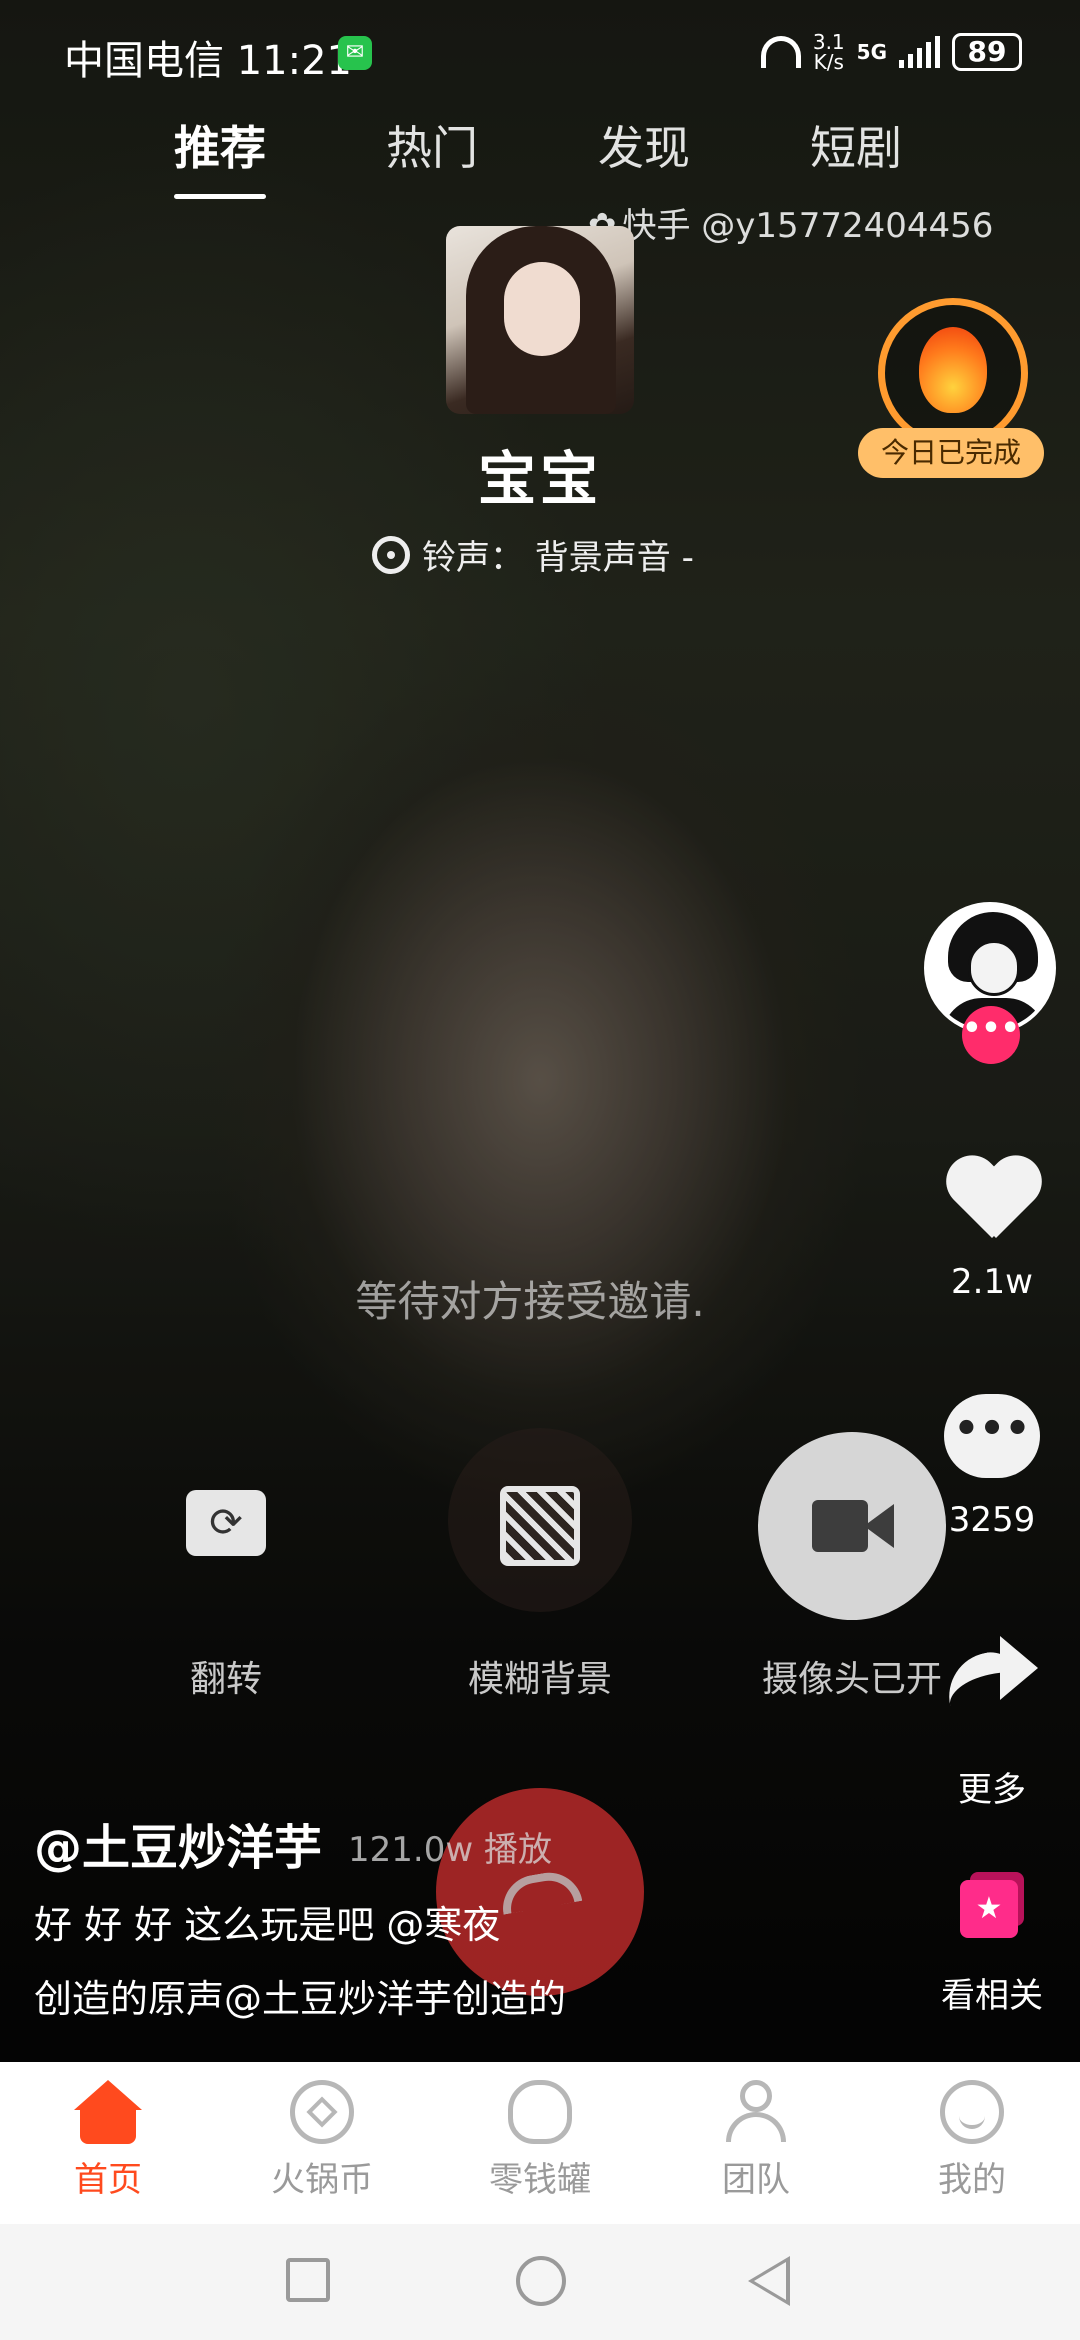 The width and height of the screenshot is (1080, 2340). Describe the element at coordinates (992, 1996) in the screenshot. I see `related-label: 看相关` at that location.